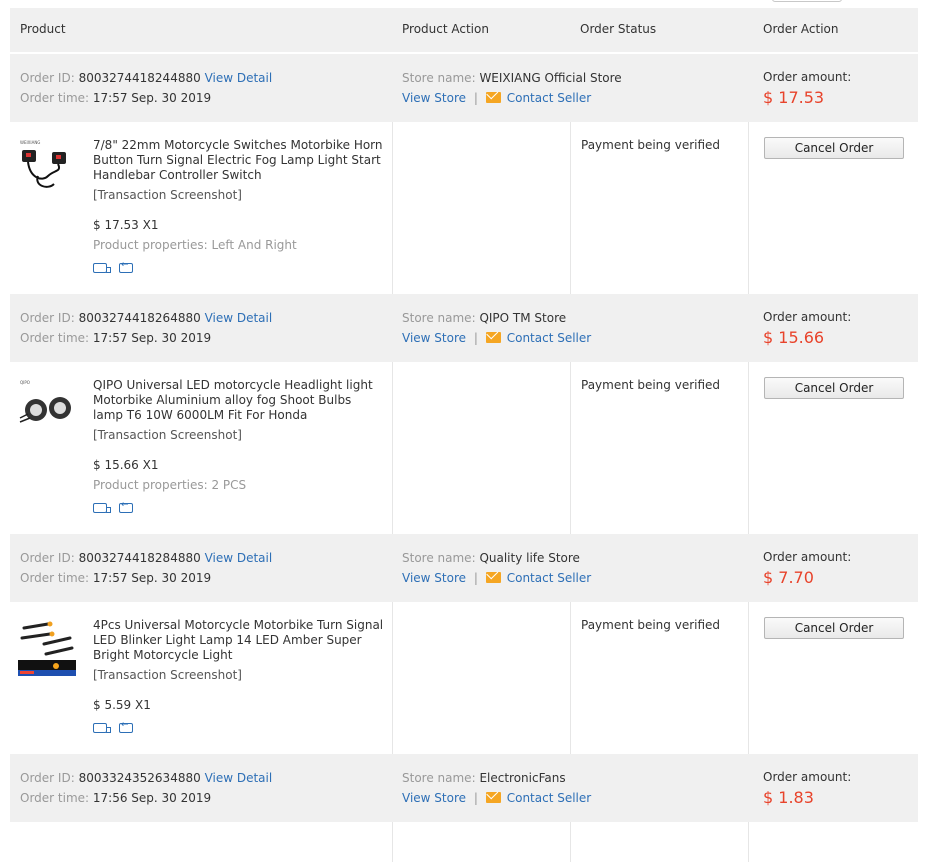  What do you see at coordinates (139, 778) in the screenshot?
I see `order-id: 8003324352634880` at bounding box center [139, 778].